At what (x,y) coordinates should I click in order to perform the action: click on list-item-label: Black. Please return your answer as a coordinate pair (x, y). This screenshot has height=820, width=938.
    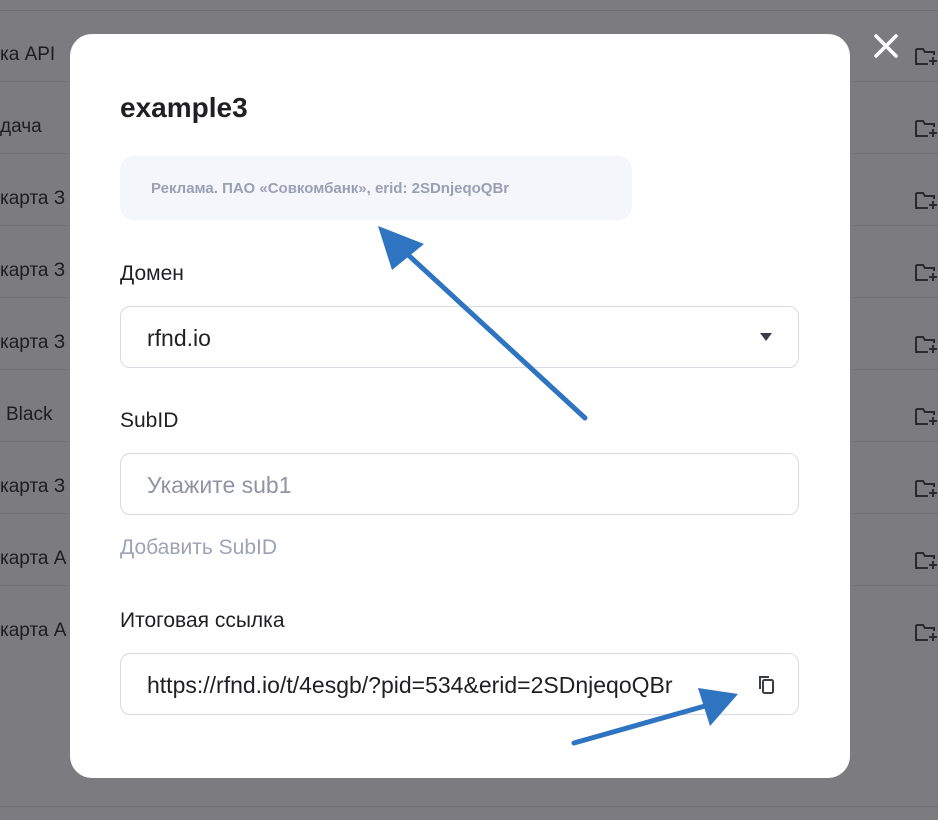
    Looking at the image, I should click on (29, 414).